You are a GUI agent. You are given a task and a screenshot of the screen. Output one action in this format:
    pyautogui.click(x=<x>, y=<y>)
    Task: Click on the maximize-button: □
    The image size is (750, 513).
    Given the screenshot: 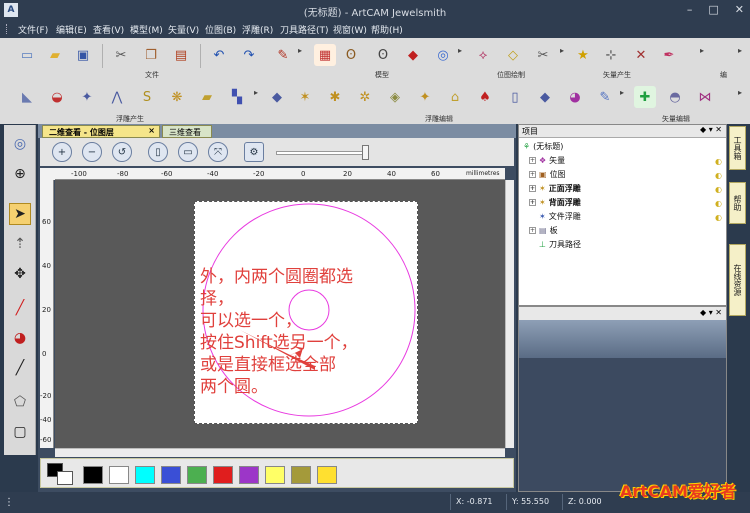 What is the action you would take?
    pyautogui.click(x=713, y=9)
    